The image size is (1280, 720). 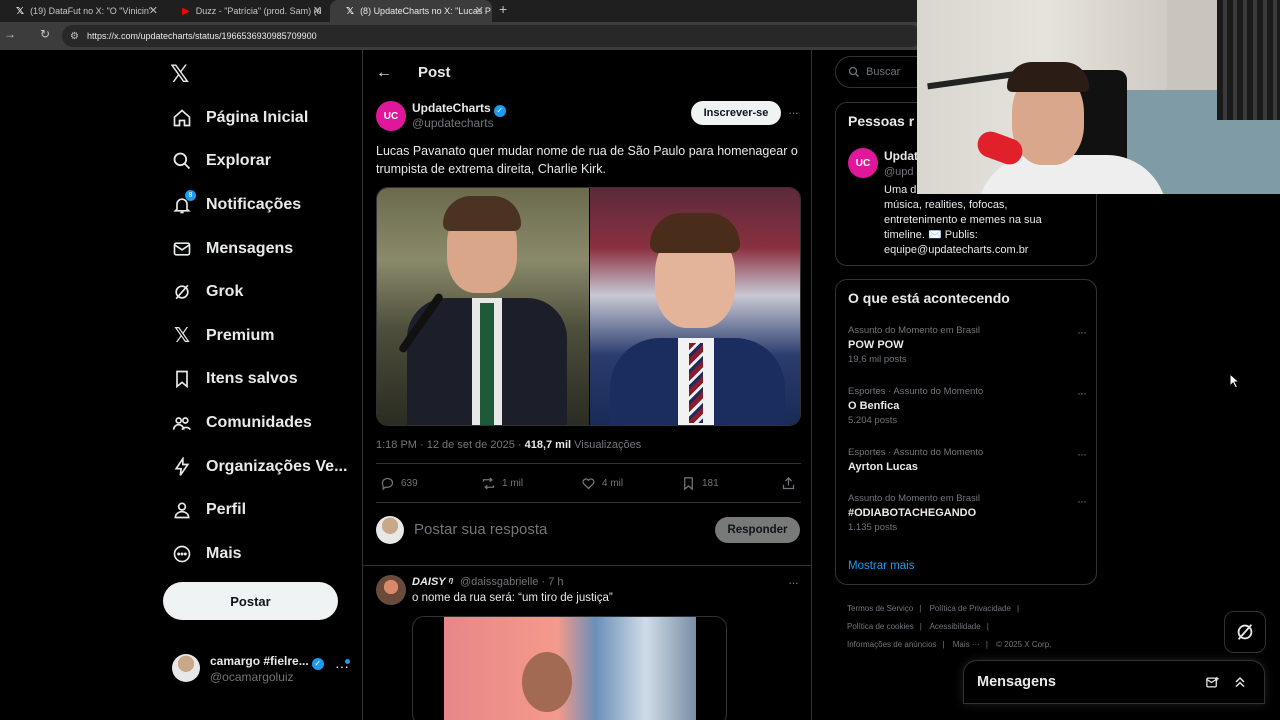 What do you see at coordinates (929, 298) in the screenshot?
I see `trends-title: O que está acontecendo` at bounding box center [929, 298].